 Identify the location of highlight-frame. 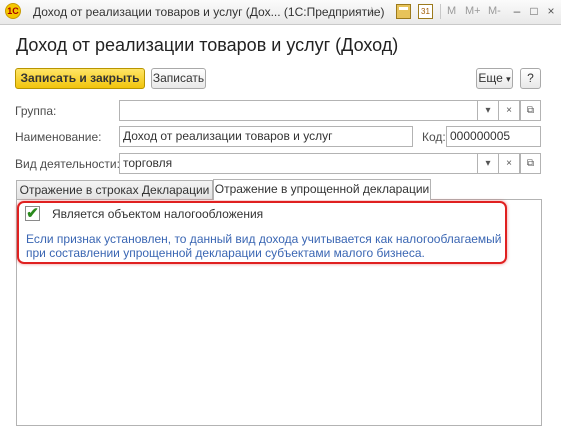
(262, 232).